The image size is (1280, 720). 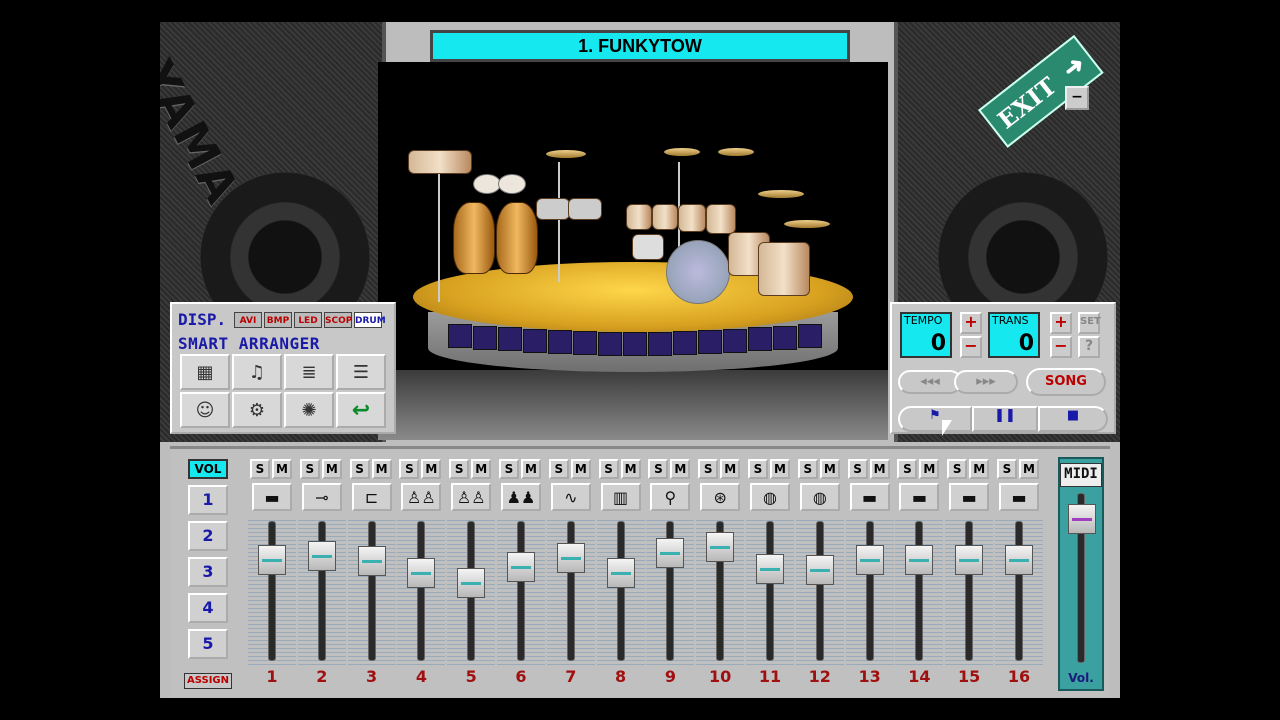 What do you see at coordinates (257, 372) in the screenshot?
I see `arranger-tile-button: ♫` at bounding box center [257, 372].